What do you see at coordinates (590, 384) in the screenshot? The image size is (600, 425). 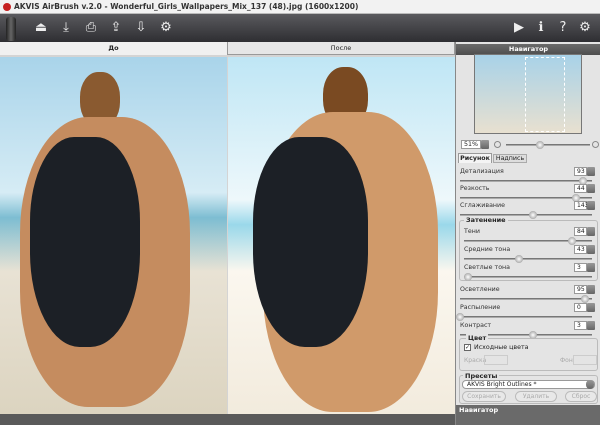 I see `chevron-down-icon` at bounding box center [590, 384].